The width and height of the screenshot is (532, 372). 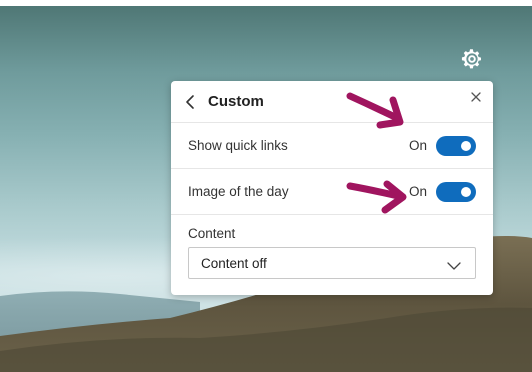 I want to click on content-label: Content, so click(x=212, y=233).